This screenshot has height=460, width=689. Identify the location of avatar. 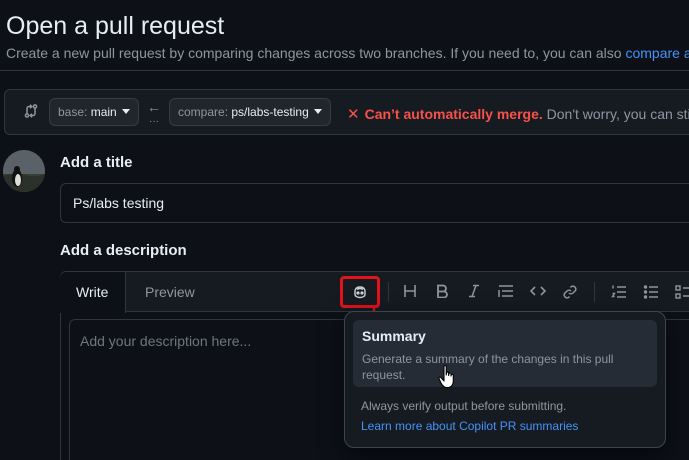
(24, 171).